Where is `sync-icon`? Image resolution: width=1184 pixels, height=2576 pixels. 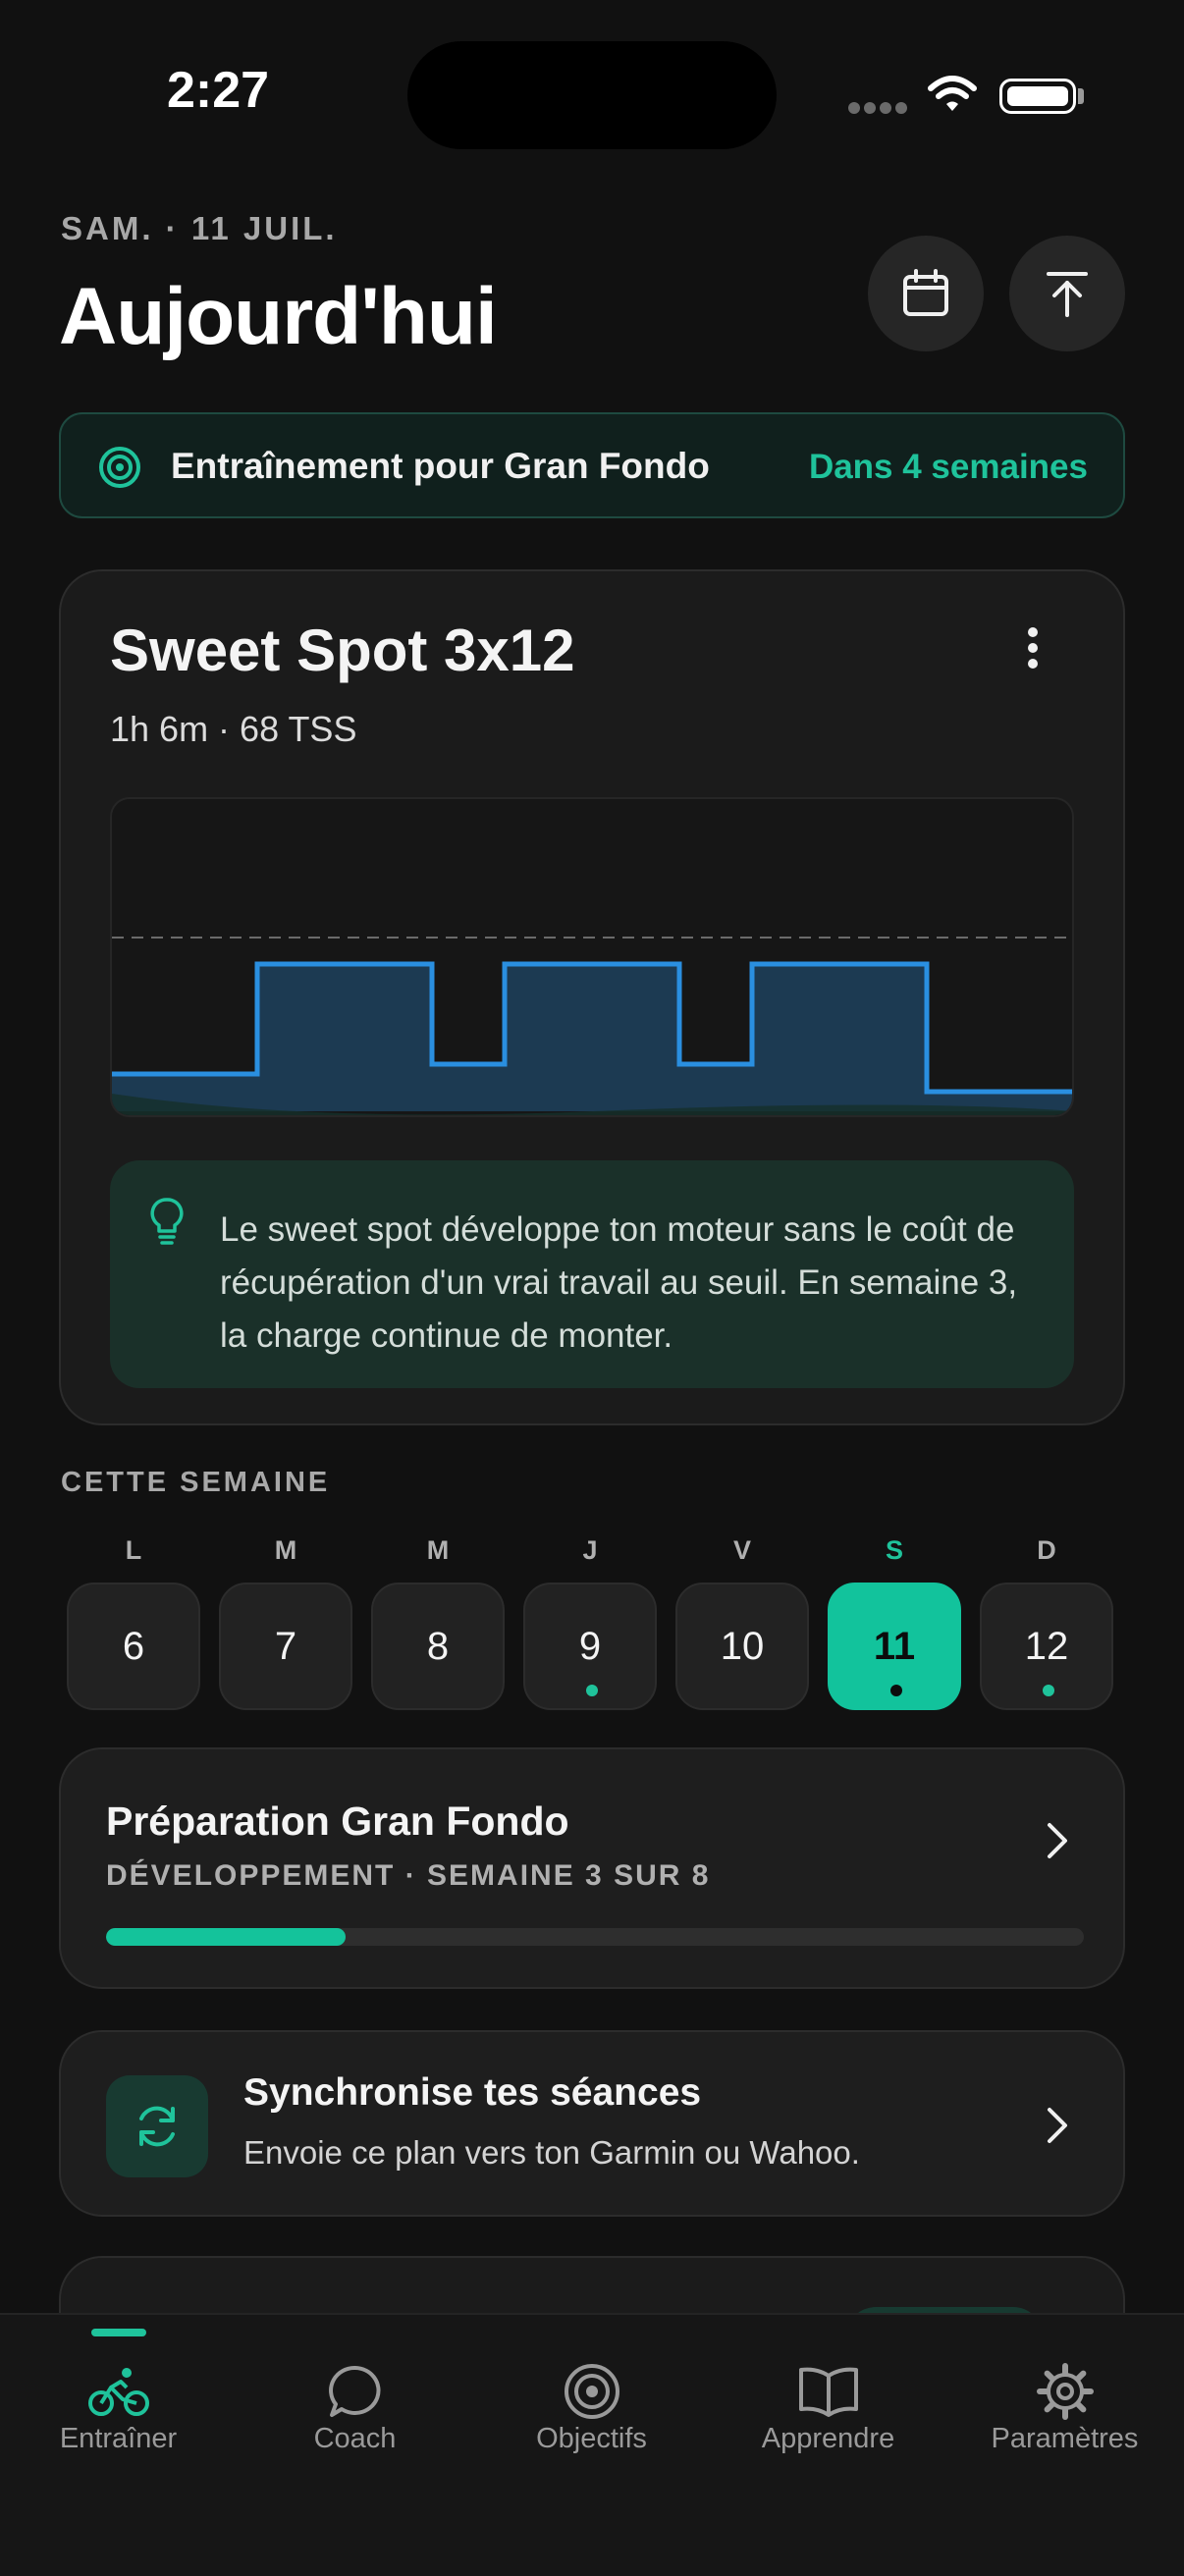
sync-icon is located at coordinates (157, 2126).